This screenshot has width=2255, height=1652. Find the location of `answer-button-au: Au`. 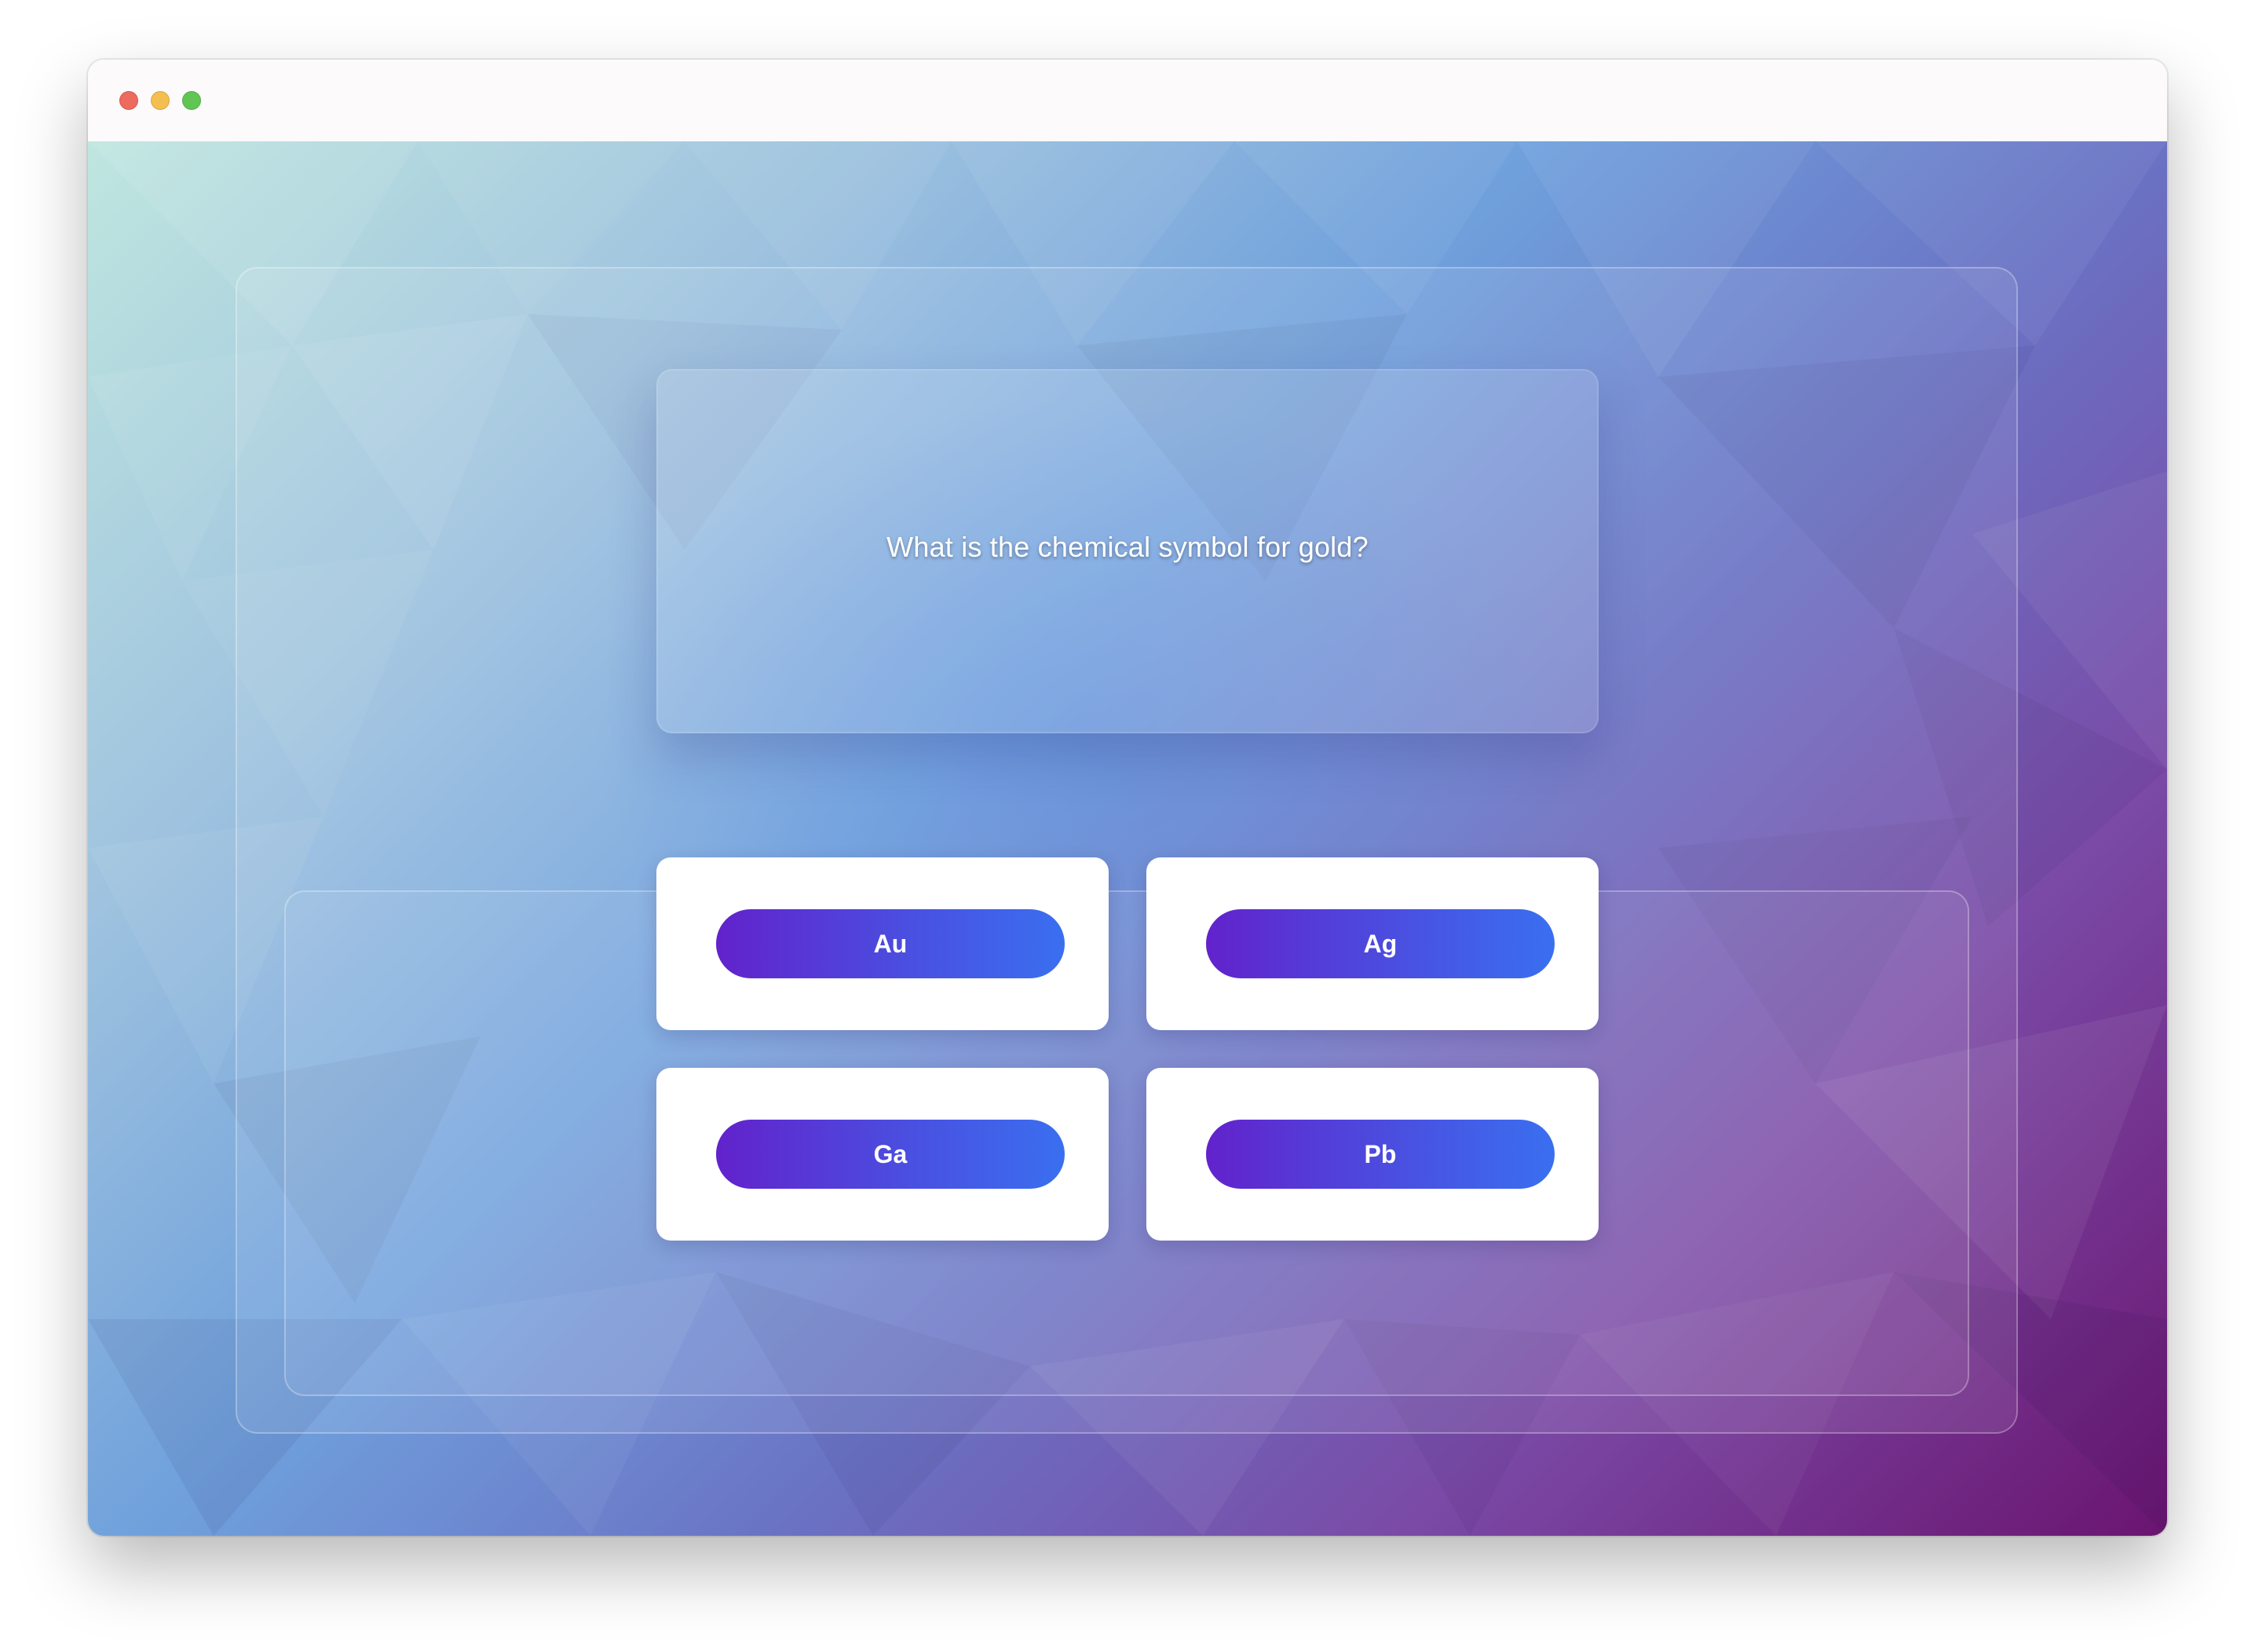

answer-button-au: Au is located at coordinates (891, 943).